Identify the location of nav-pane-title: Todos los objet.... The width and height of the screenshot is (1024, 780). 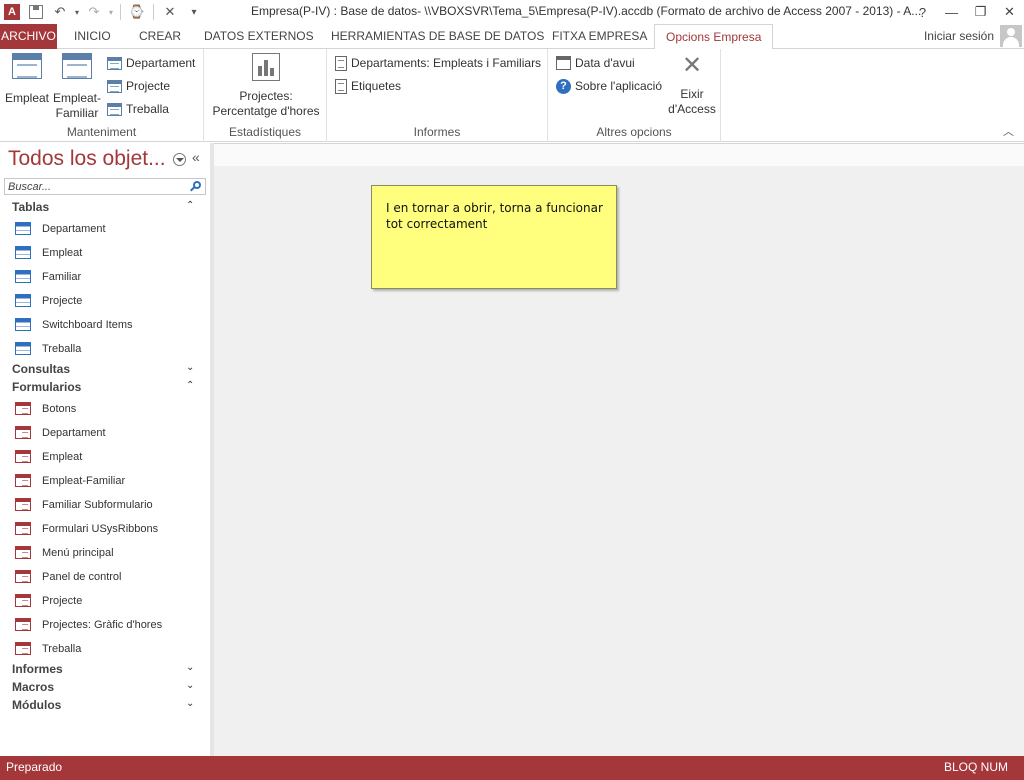
(87, 159).